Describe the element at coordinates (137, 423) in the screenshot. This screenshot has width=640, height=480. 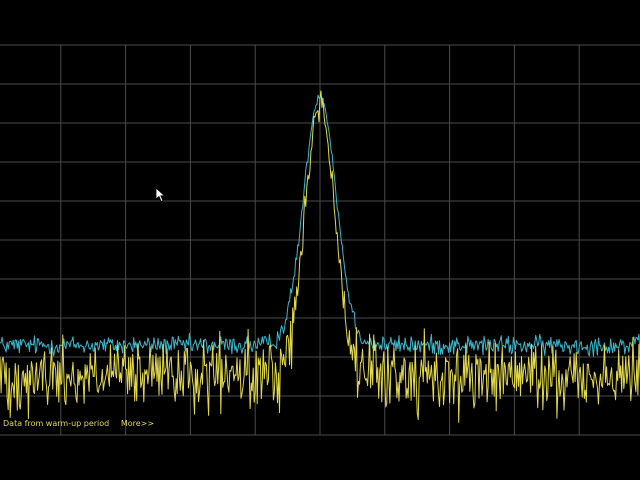
I see `more-link: More>>` at that location.